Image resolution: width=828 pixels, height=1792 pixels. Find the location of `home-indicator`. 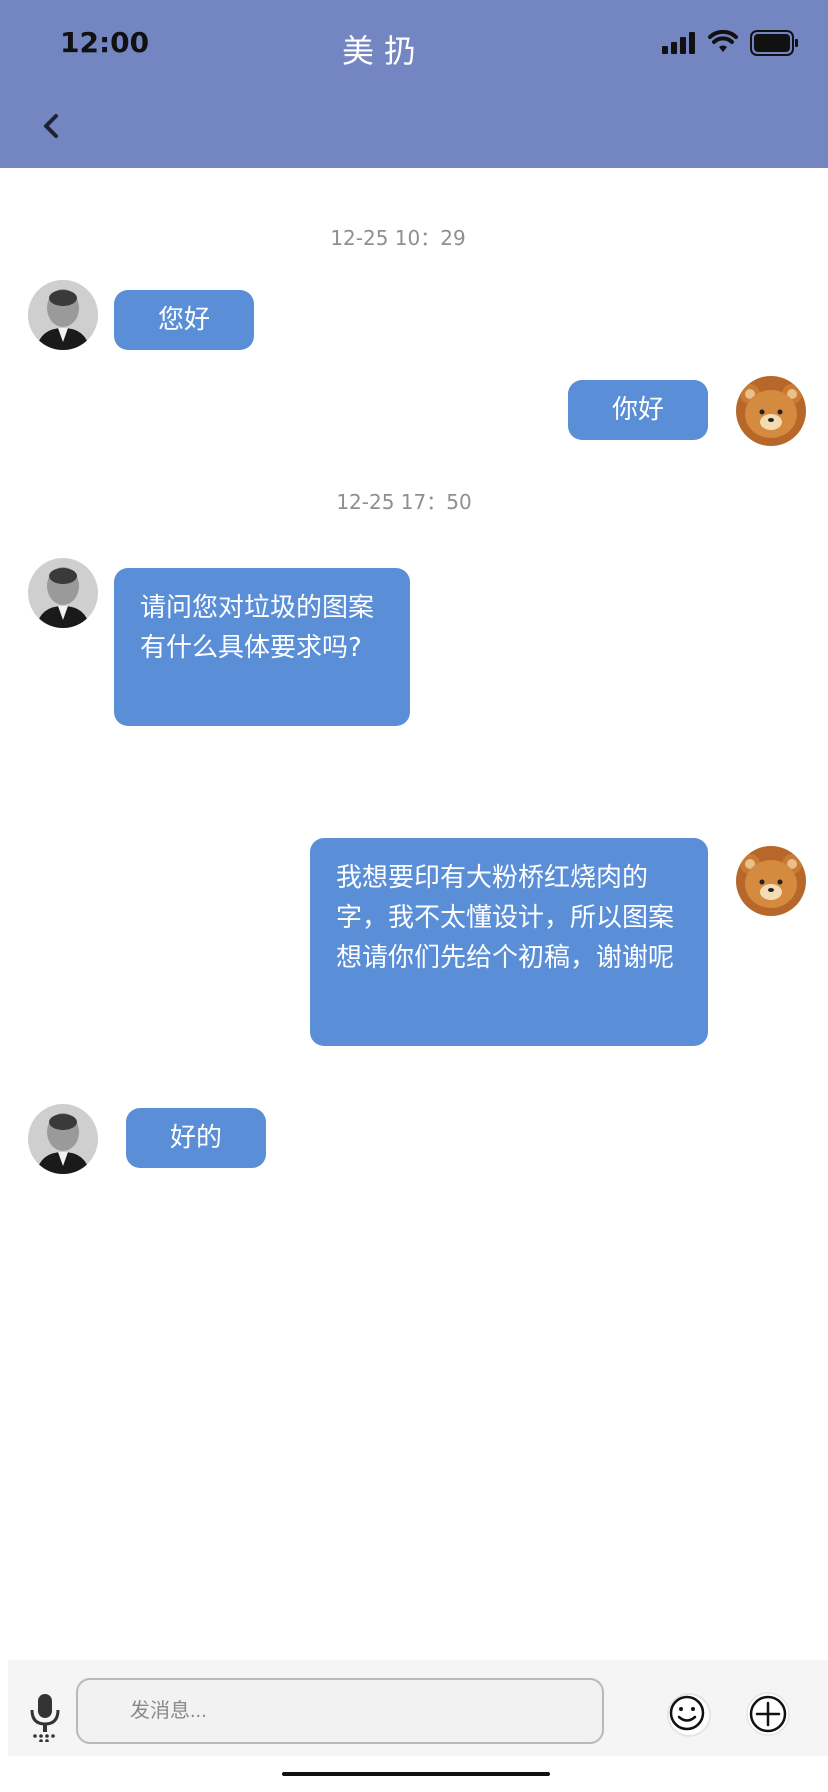

home-indicator is located at coordinates (416, 1774).